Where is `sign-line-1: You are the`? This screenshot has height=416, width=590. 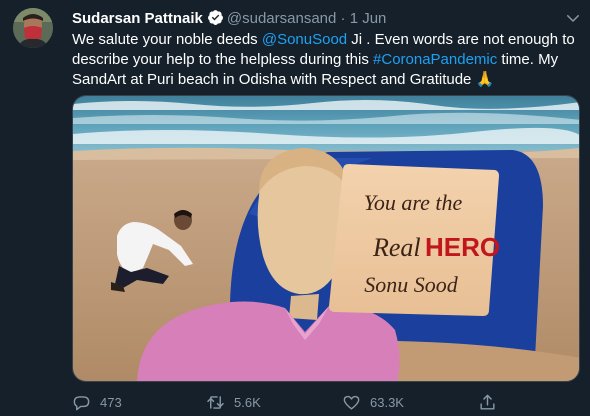 sign-line-1: You are the is located at coordinates (413, 202).